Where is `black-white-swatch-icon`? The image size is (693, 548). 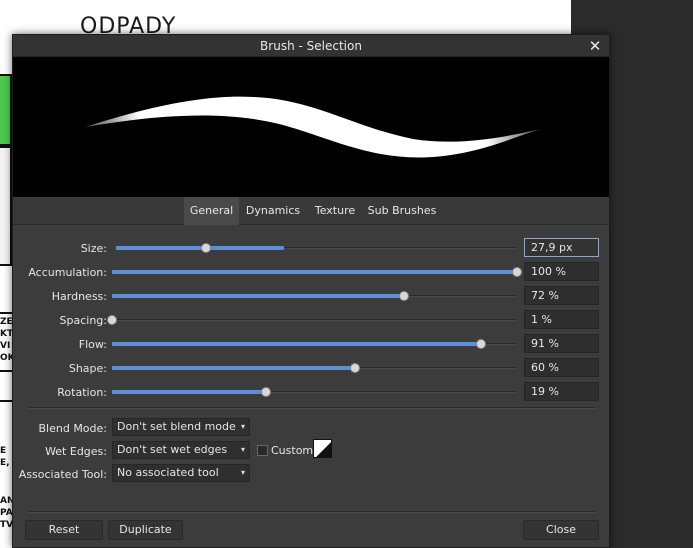
black-white-swatch-icon is located at coordinates (322, 448).